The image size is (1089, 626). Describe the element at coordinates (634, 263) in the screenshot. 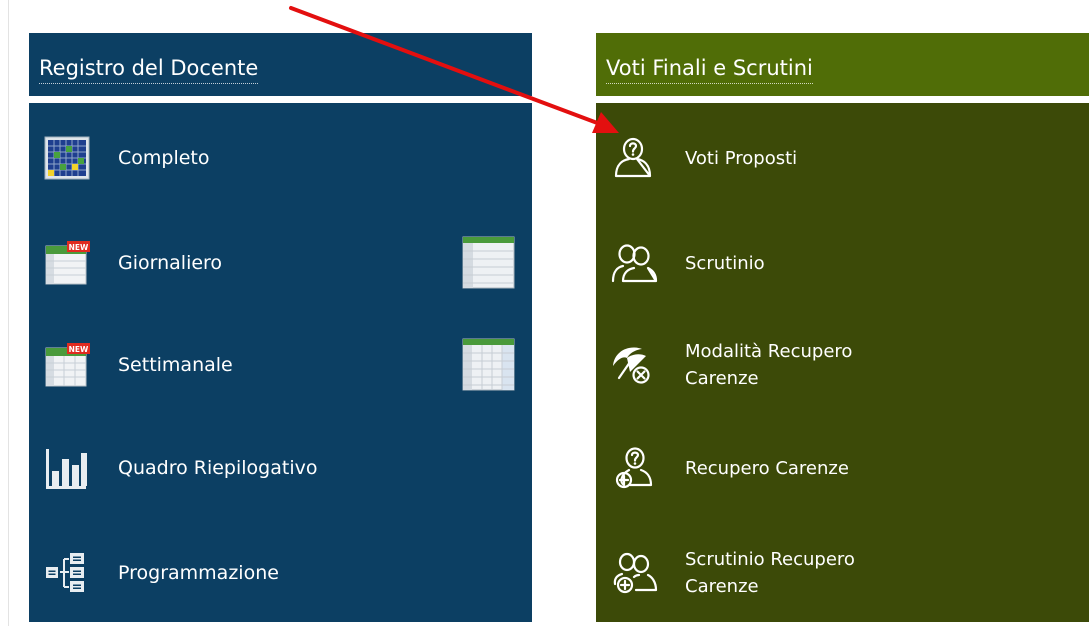

I see `users-group-icon` at that location.